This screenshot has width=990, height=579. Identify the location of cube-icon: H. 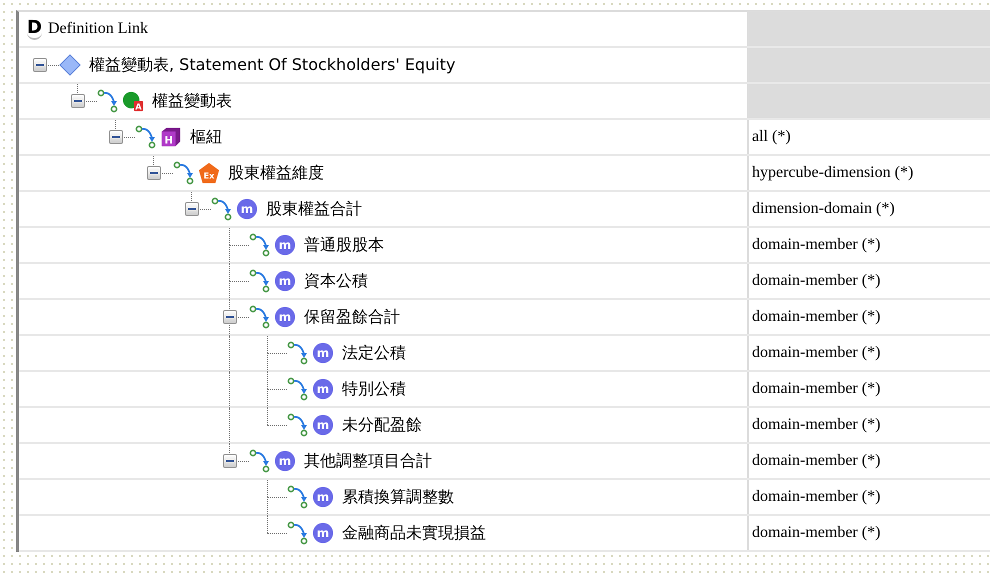
(171, 137).